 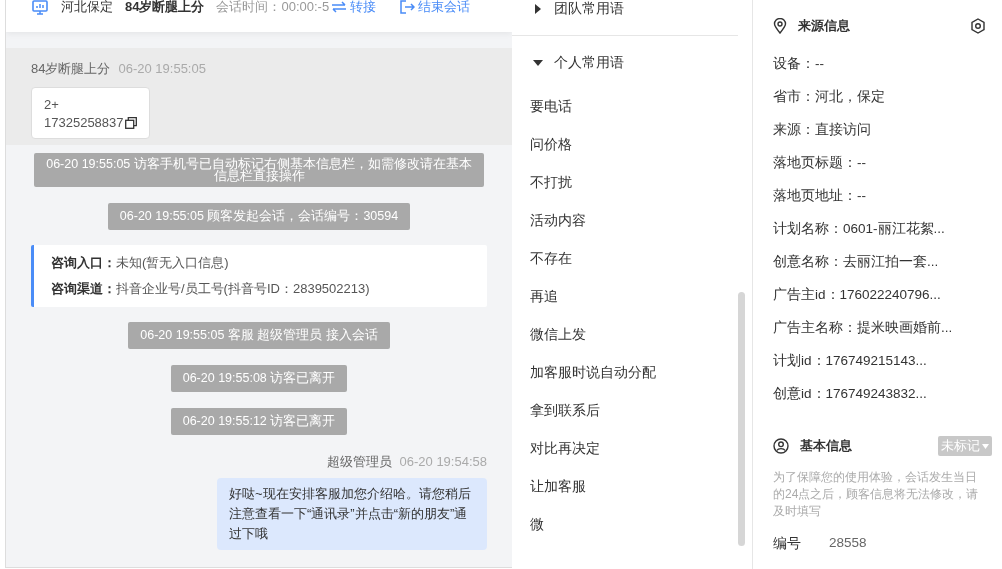 I want to click on system-notice: 06-20 19:55:05 访客手机号已自动标记右侧基本信息栏，如需修改请在基本信息栏直接操作, so click(x=259, y=170).